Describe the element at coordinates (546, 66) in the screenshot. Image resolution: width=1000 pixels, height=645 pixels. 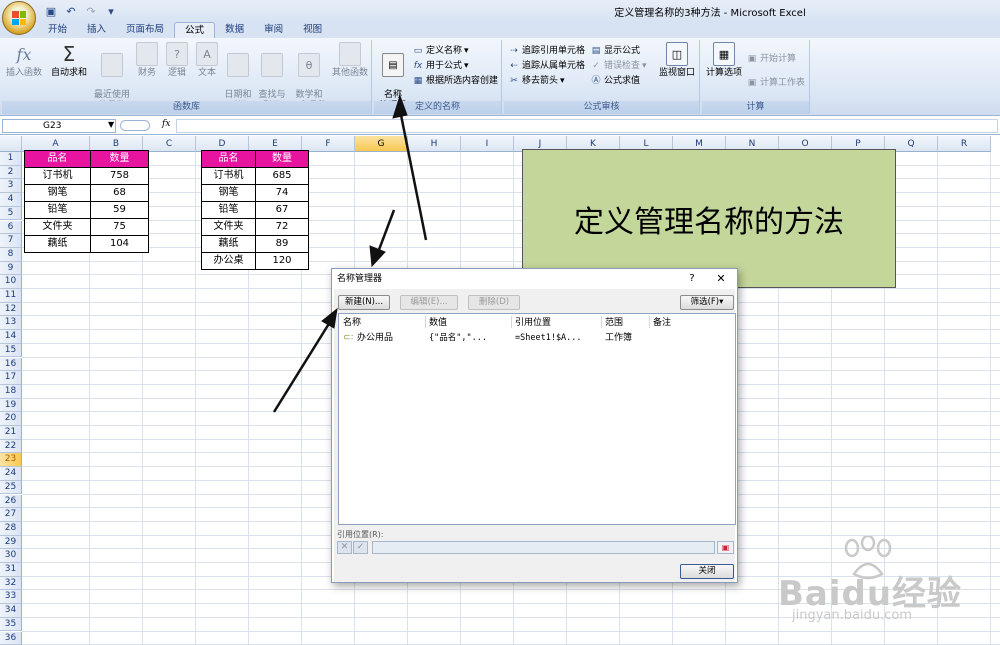
I see `trace-dependents-button: ⇠ 追踪从属单元格` at that location.